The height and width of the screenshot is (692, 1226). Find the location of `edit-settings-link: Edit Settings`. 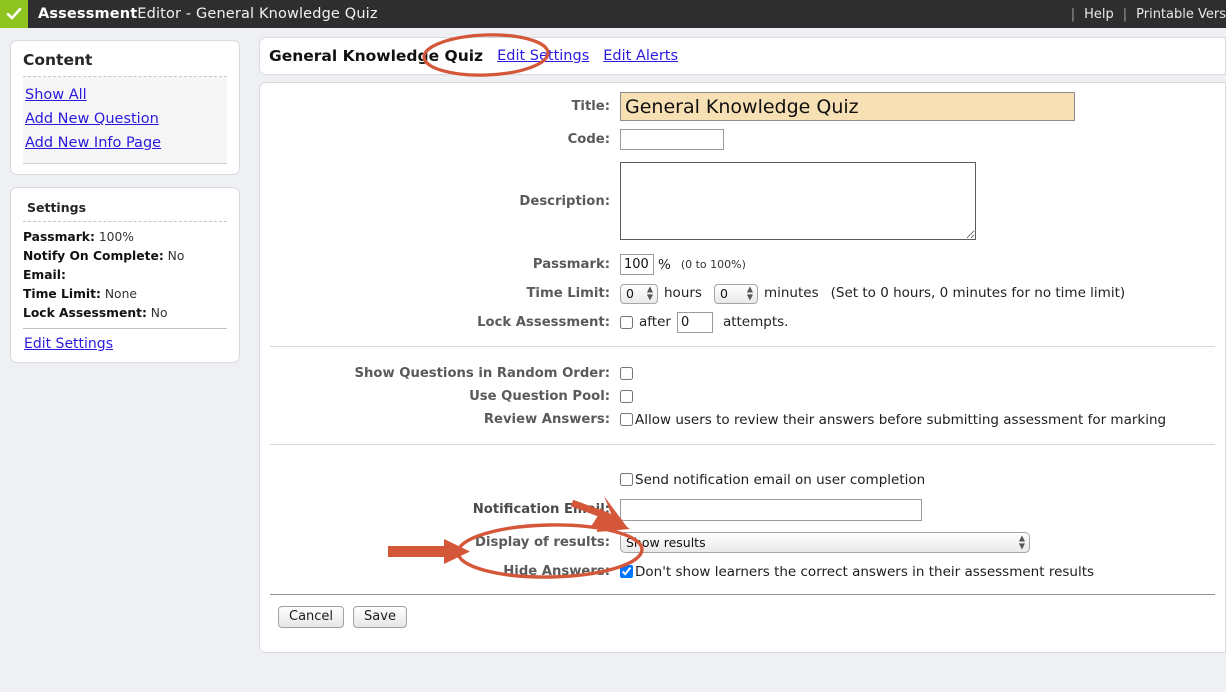

edit-settings-link: Edit Settings is located at coordinates (543, 56).